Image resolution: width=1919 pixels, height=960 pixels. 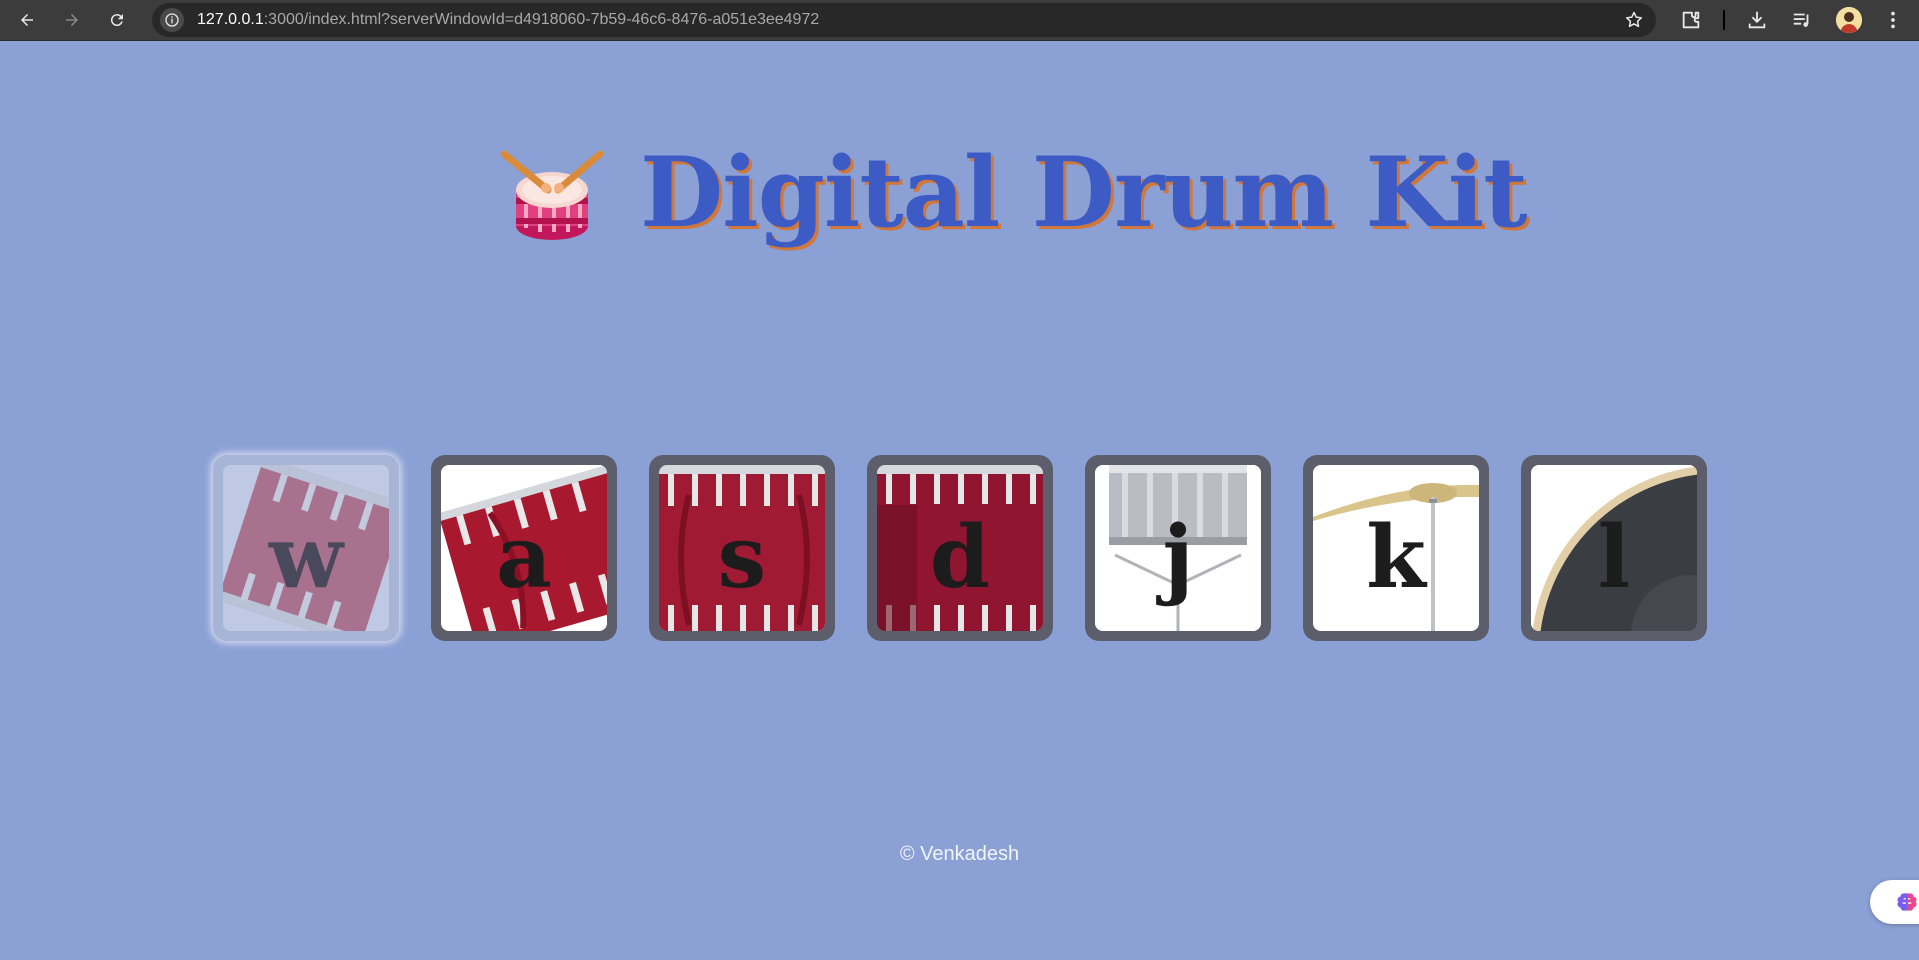 I want to click on drum-key-j: j, so click(x=1178, y=548).